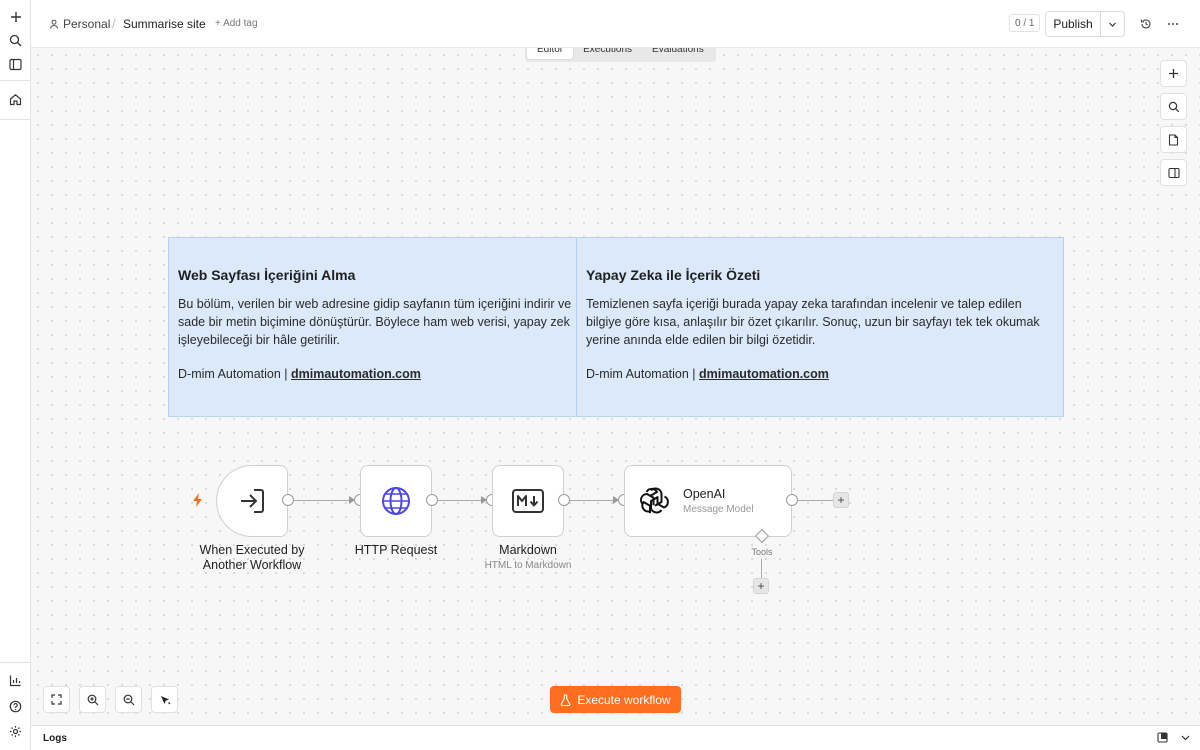 The height and width of the screenshot is (750, 1200). I want to click on node-execute-workflow-trigger, so click(252, 501).